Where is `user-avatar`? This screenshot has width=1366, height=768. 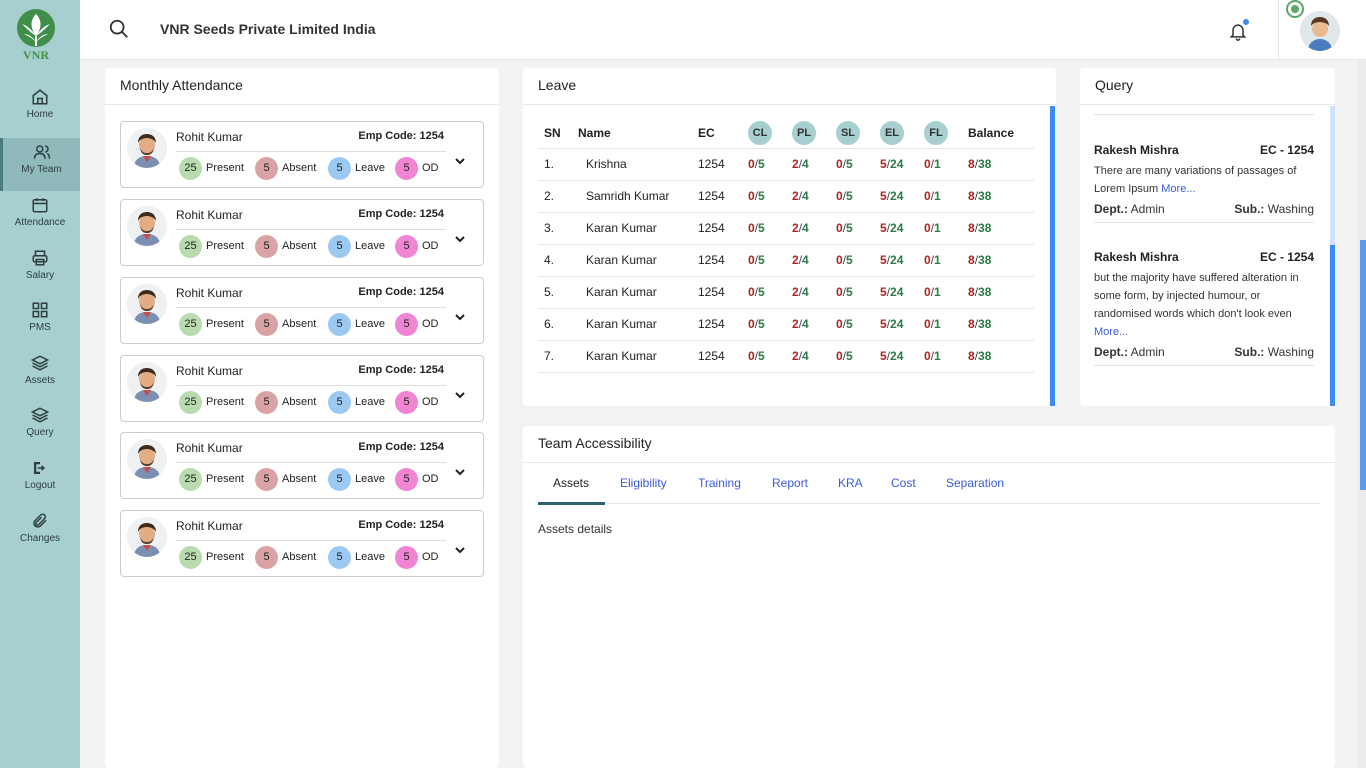 user-avatar is located at coordinates (1320, 31).